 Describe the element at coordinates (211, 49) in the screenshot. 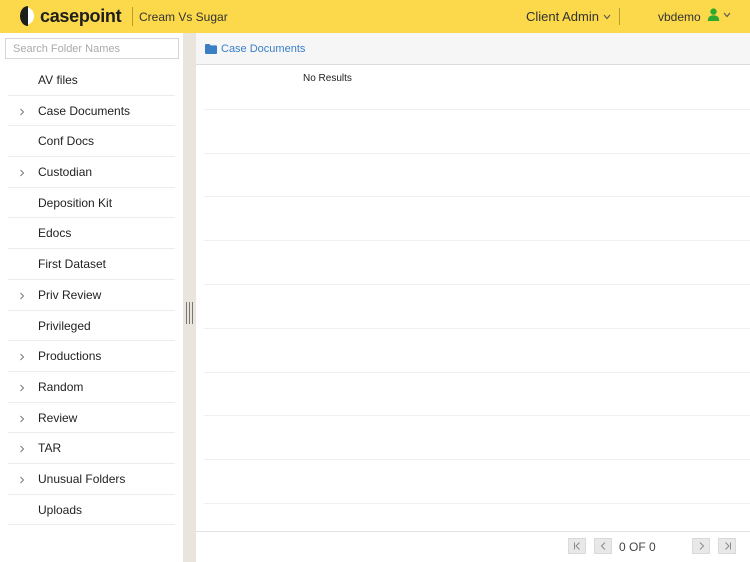

I see `folder-icon` at that location.